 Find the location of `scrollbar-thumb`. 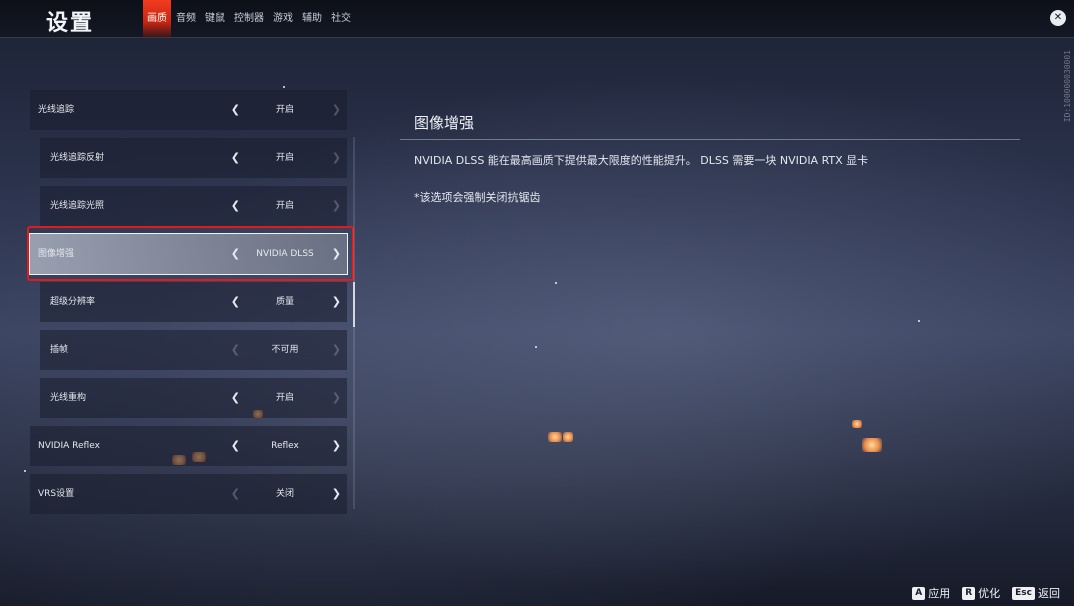

scrollbar-thumb is located at coordinates (354, 304).